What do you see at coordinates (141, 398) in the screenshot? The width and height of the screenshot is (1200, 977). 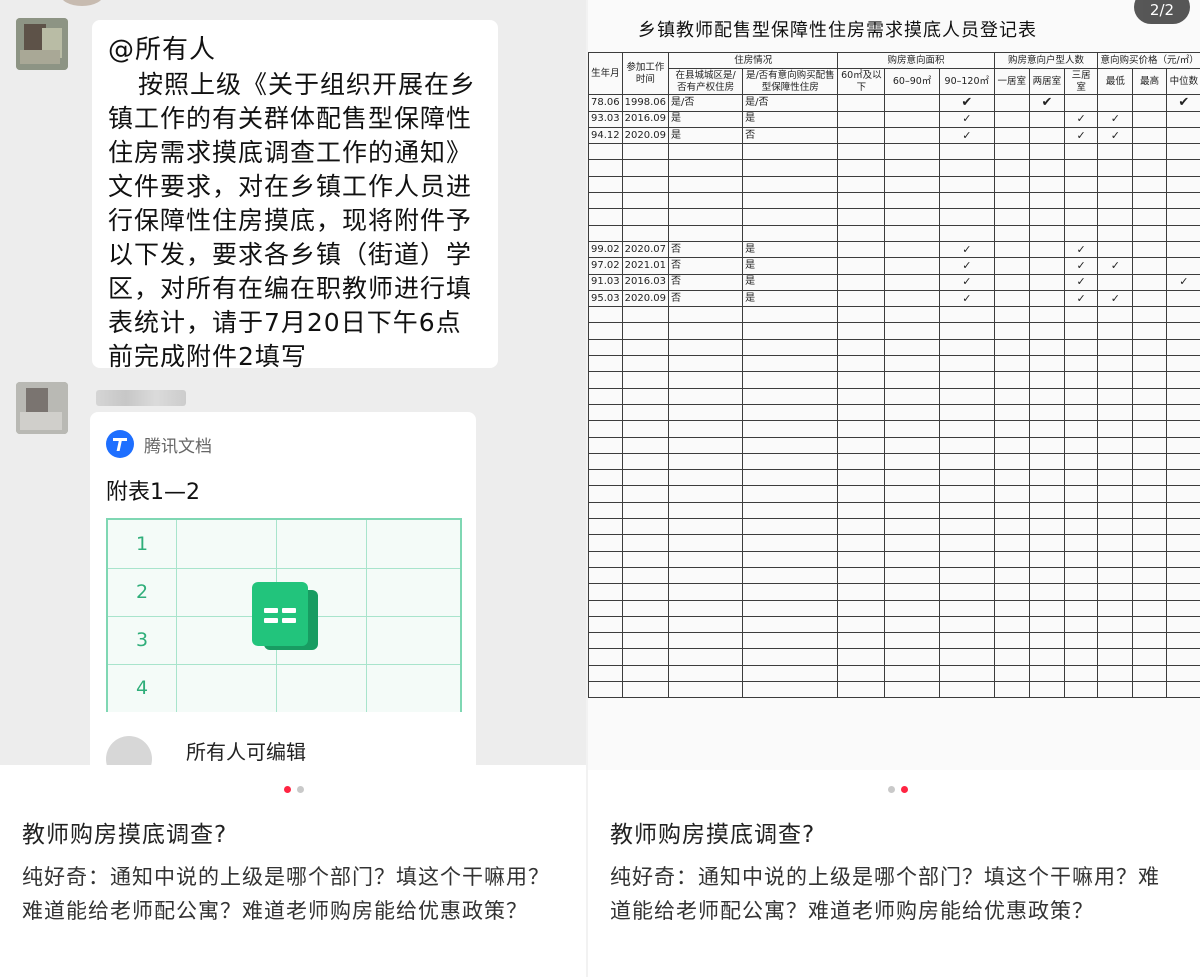 I see `blurred-sender-name` at bounding box center [141, 398].